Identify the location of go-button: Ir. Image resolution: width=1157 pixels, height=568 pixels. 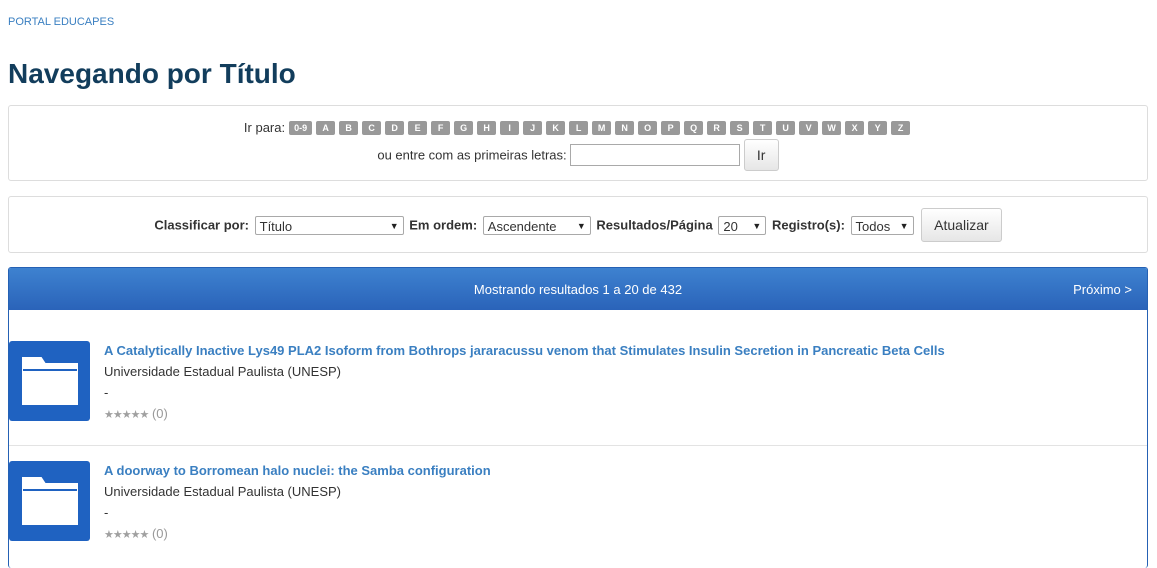
(761, 155).